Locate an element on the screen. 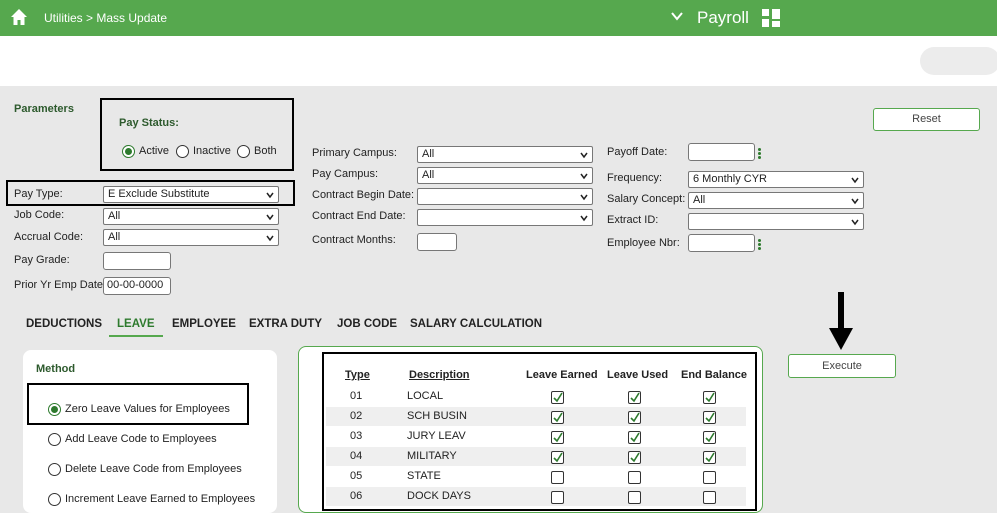  tab-employee: EMPLOYEE is located at coordinates (204, 324).